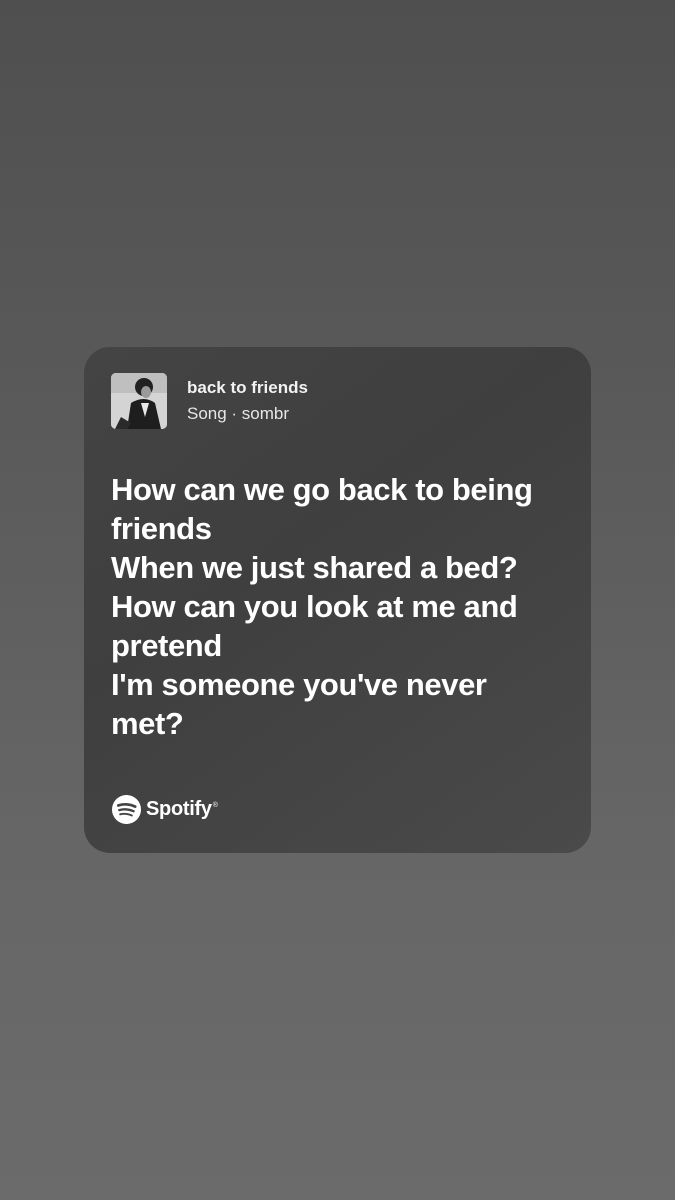  Describe the element at coordinates (215, 806) in the screenshot. I see `trademark-symbol: ®` at that location.